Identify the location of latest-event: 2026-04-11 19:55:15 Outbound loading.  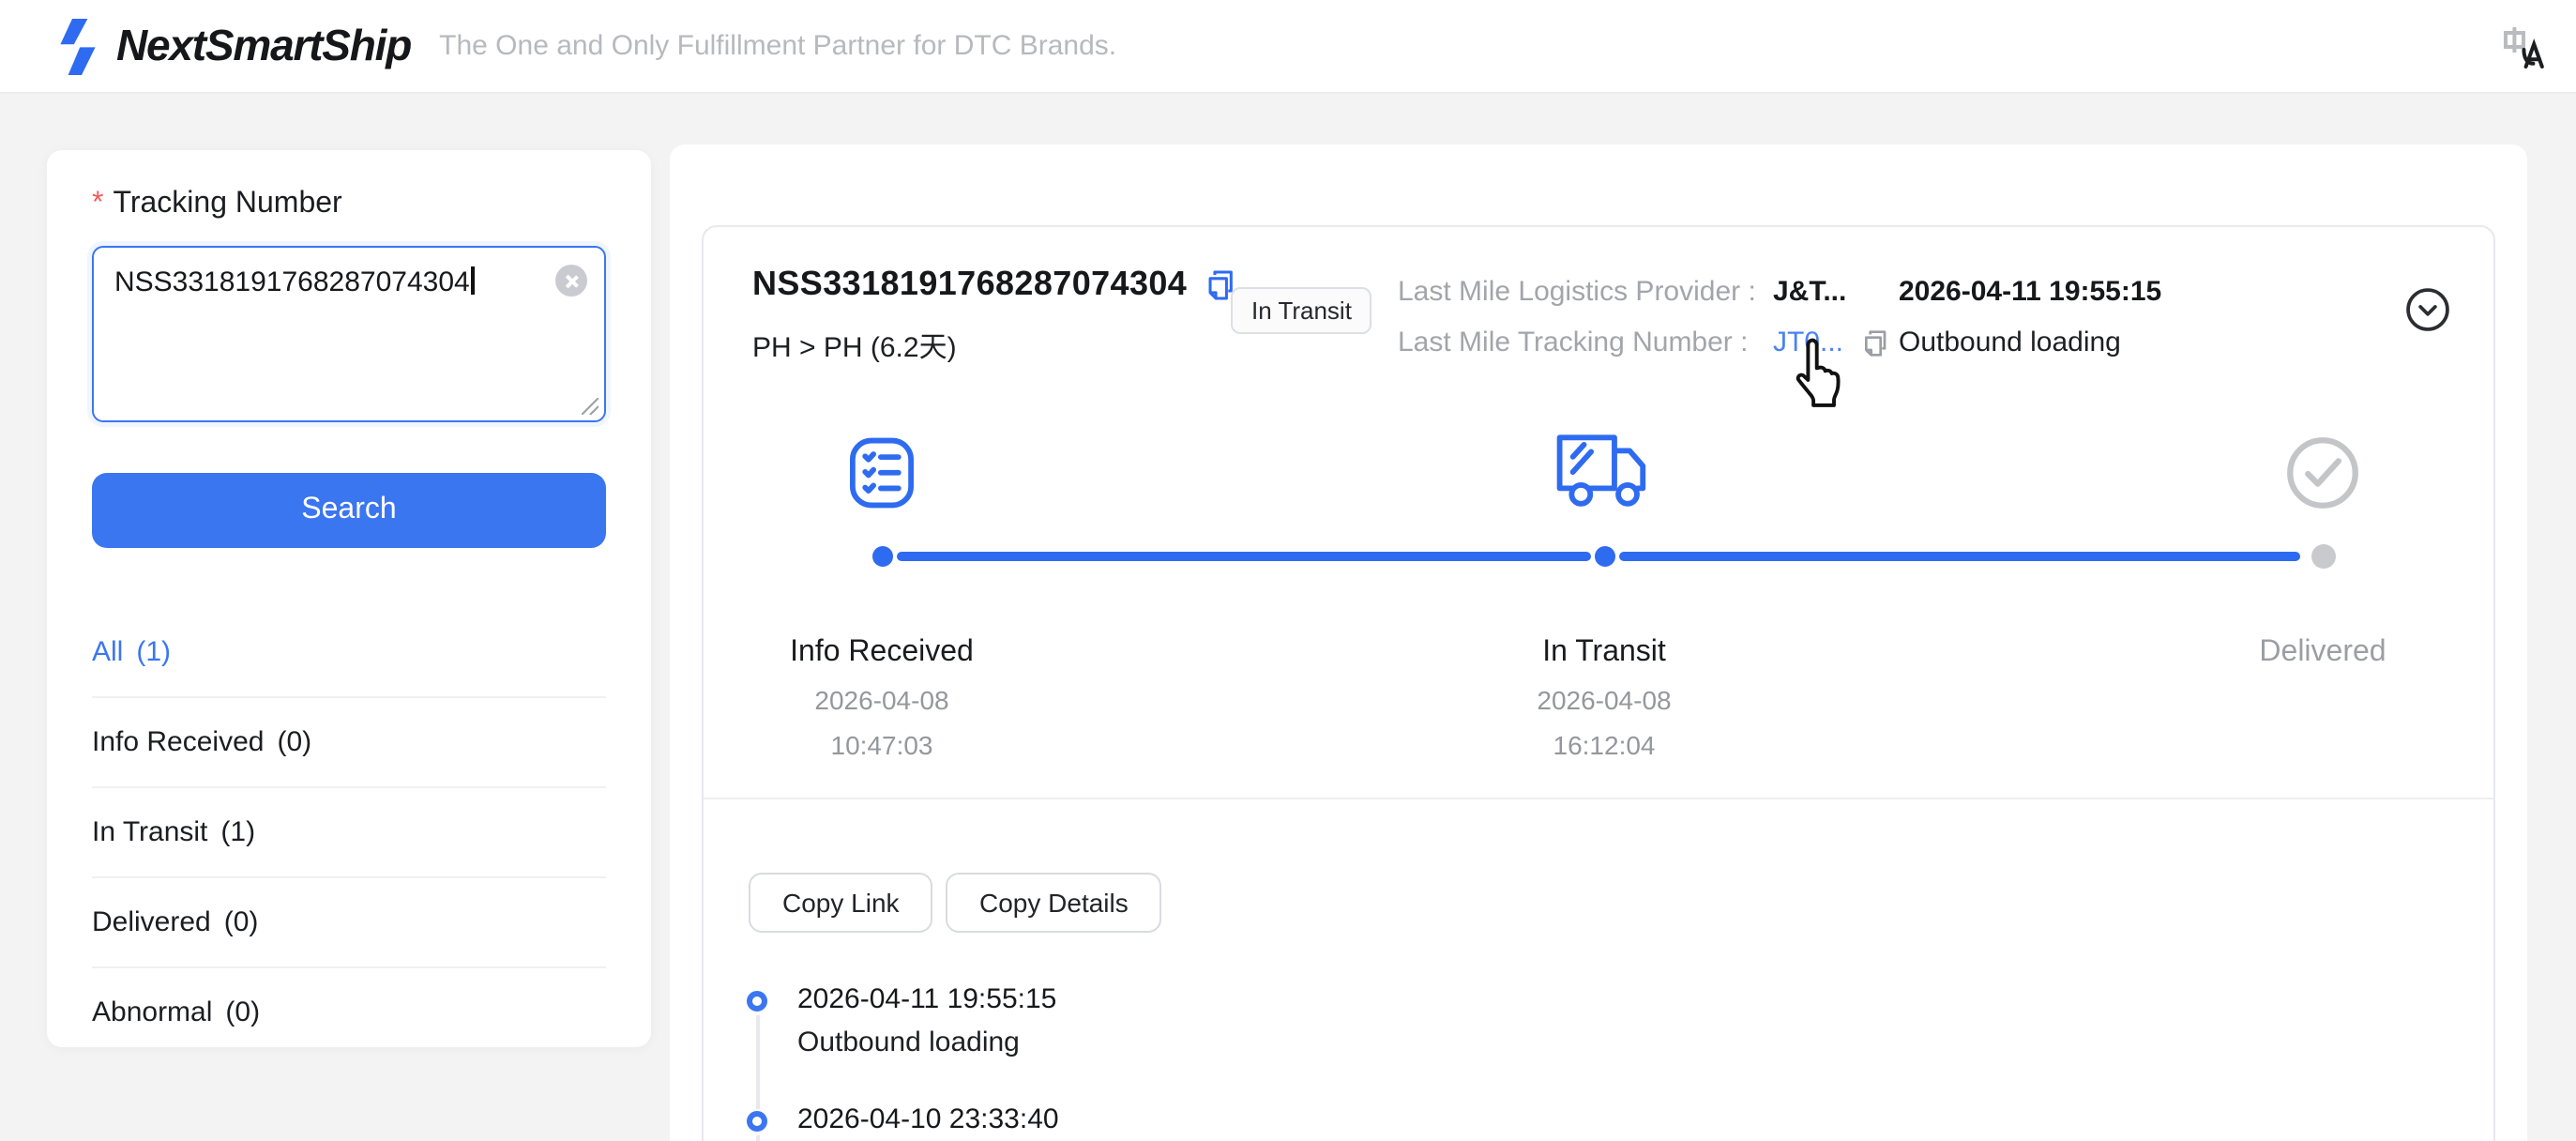
(2030, 317).